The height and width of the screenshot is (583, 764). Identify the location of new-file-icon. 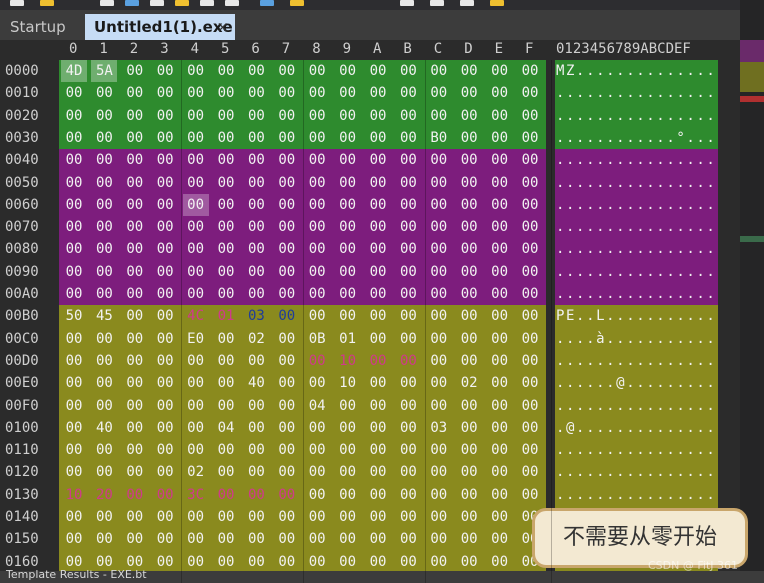
(17, 3).